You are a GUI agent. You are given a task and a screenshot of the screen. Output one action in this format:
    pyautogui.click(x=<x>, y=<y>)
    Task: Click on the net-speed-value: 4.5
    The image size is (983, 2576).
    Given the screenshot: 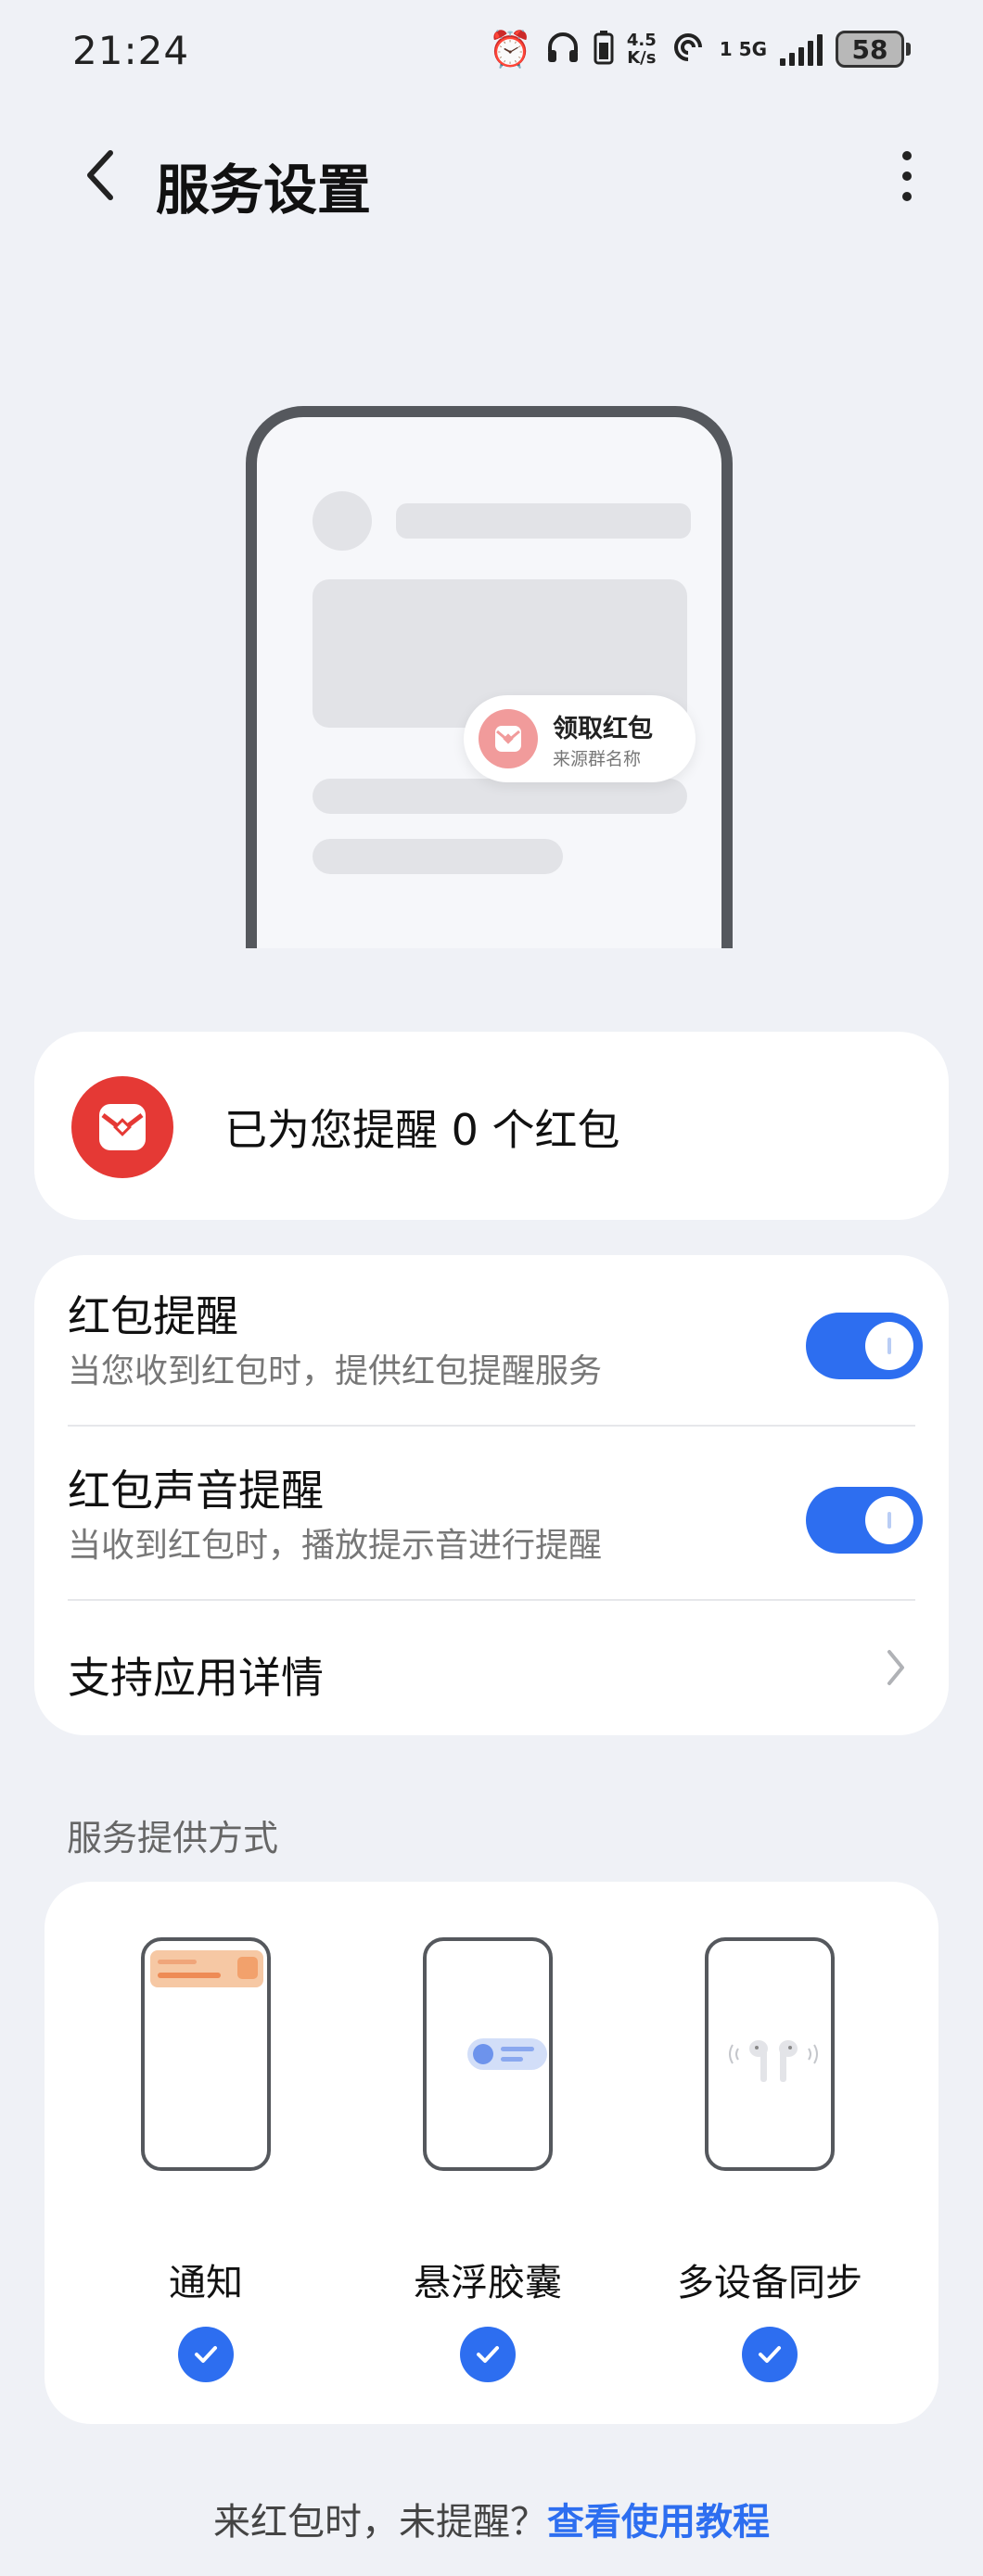 What is the action you would take?
    pyautogui.click(x=641, y=40)
    